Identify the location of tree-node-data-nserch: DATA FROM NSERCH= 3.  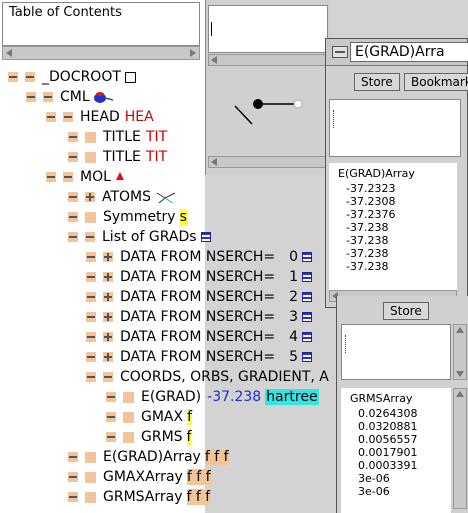
(199, 317).